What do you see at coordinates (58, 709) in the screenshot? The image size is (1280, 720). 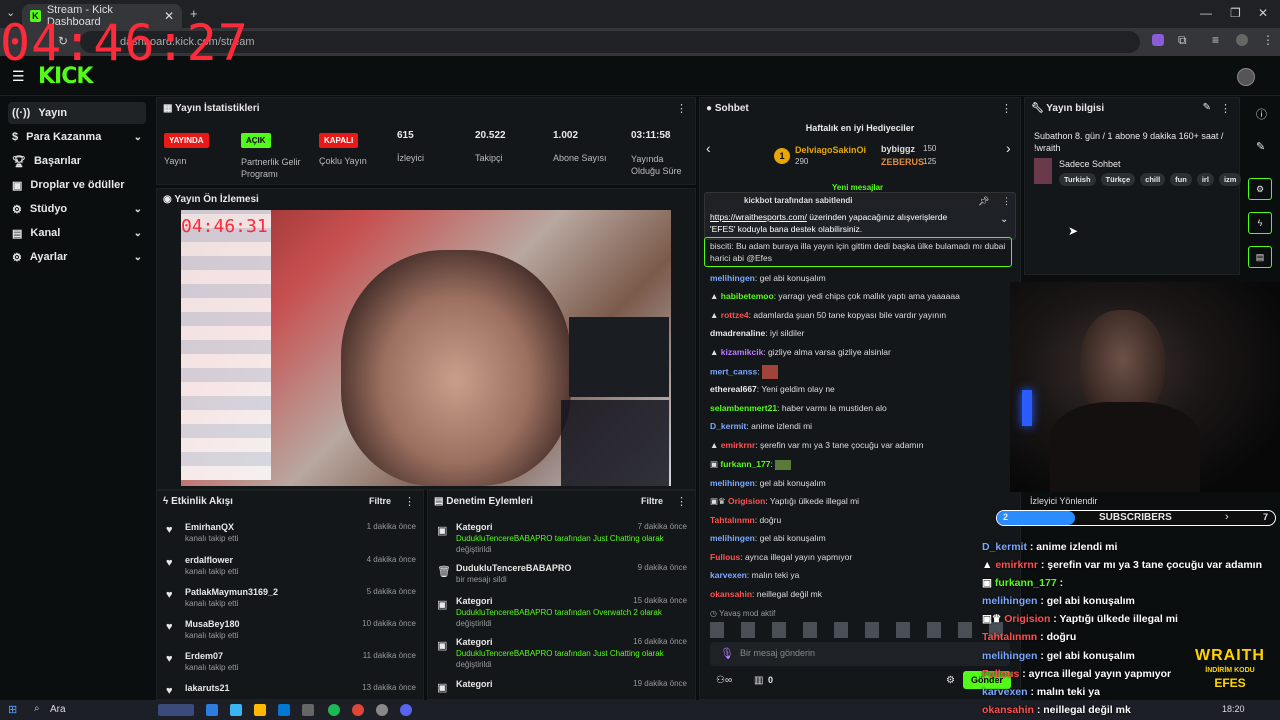 I see `taskbar-search: Ara` at bounding box center [58, 709].